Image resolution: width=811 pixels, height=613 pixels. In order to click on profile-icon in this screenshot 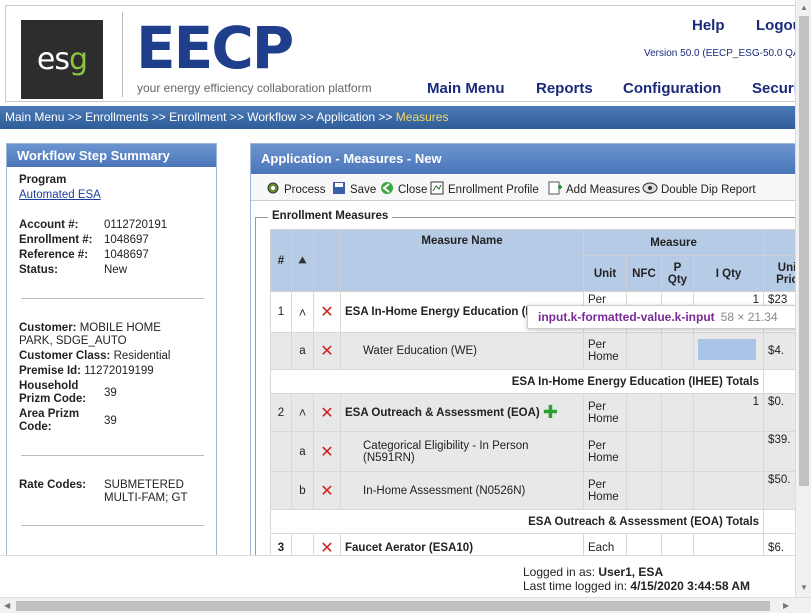, I will do `click(437, 188)`.